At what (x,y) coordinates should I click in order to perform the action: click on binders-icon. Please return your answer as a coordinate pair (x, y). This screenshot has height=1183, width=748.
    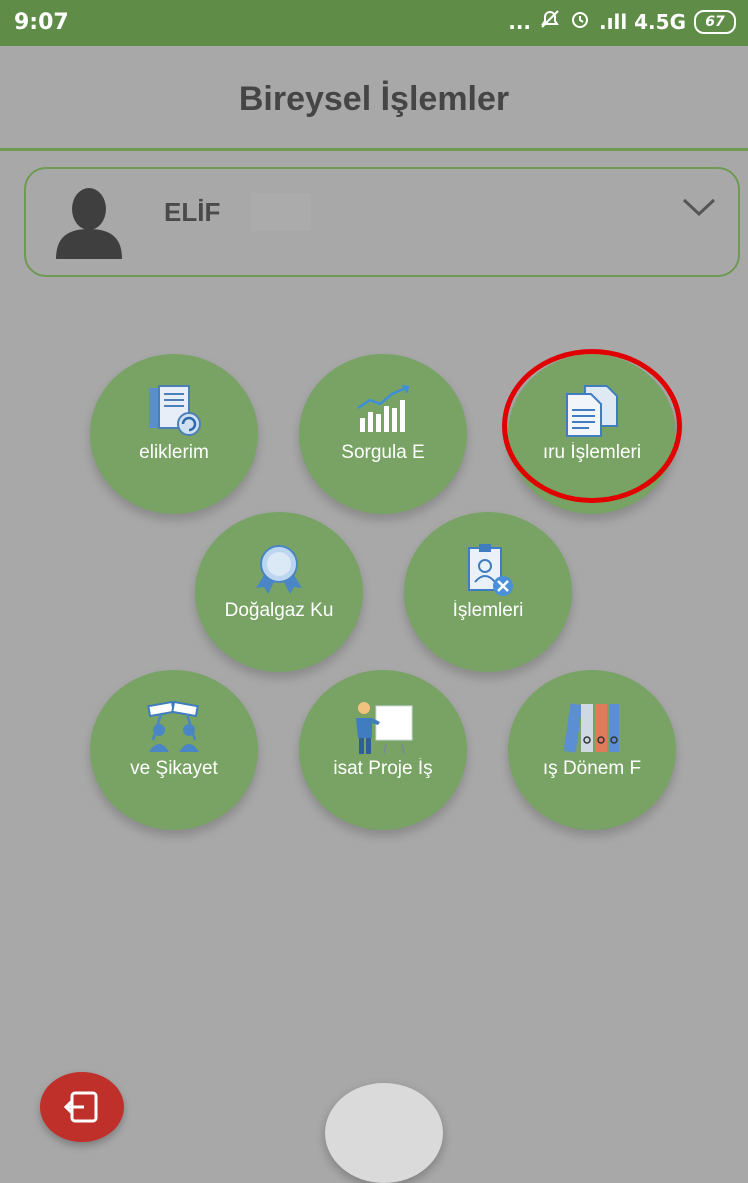
    Looking at the image, I should click on (592, 731).